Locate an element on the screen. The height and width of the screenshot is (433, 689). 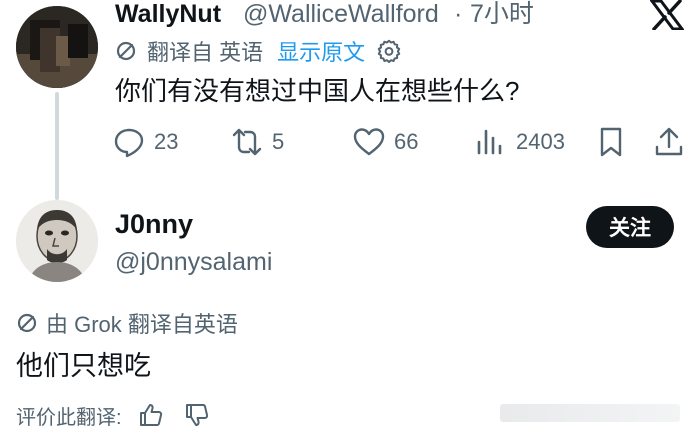
follow-button: 关注 is located at coordinates (630, 227).